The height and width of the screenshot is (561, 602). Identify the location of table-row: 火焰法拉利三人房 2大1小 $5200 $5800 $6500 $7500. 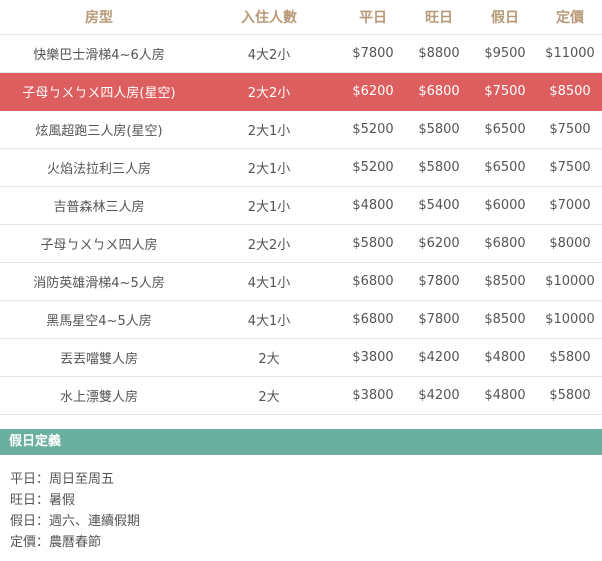
(301, 167).